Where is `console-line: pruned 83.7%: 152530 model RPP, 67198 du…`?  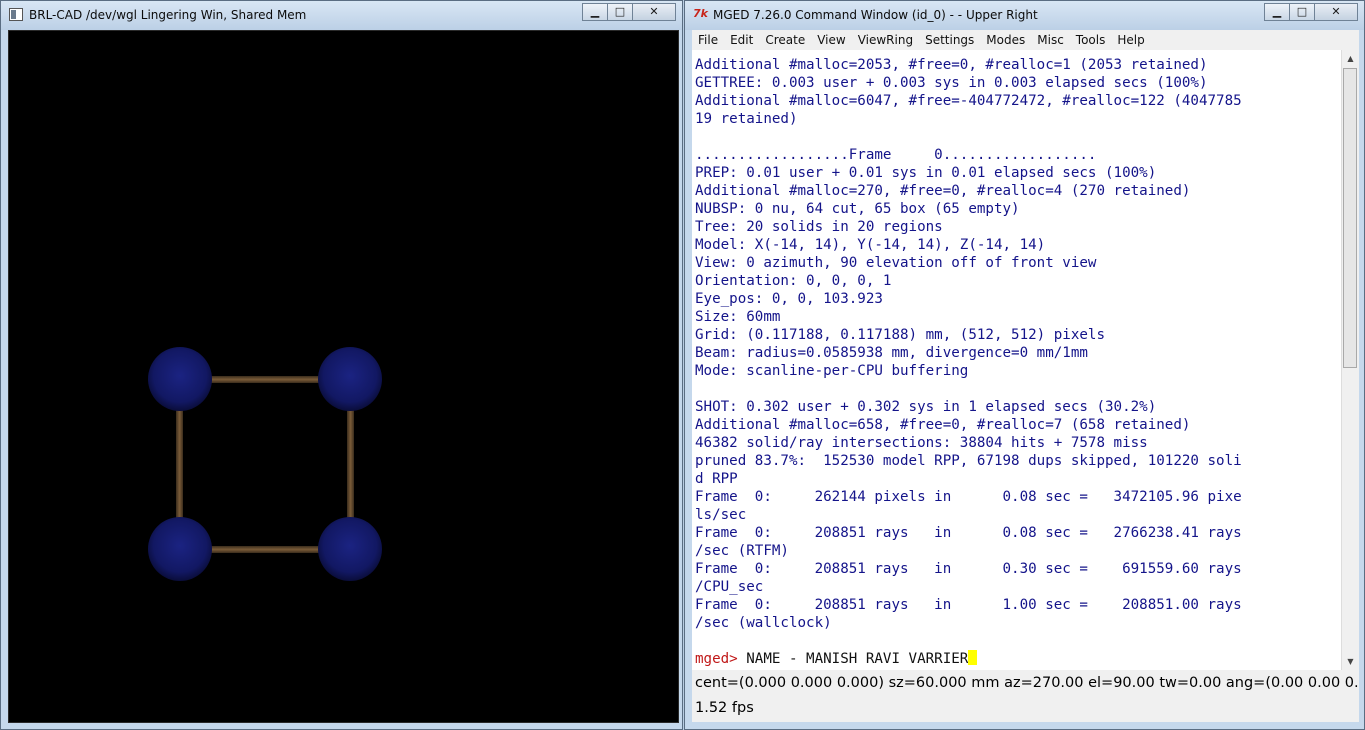
console-line: pruned 83.7%: 152530 model RPP, 67198 du… is located at coordinates (968, 461).